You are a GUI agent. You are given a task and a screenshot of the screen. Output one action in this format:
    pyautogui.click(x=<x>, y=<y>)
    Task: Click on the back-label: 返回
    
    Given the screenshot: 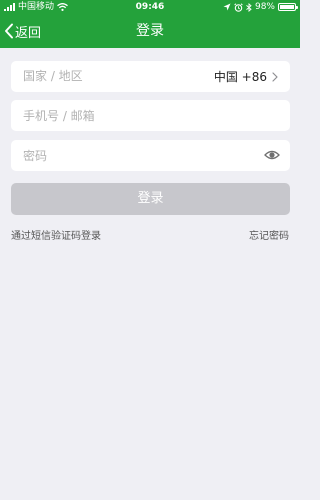 What is the action you would take?
    pyautogui.click(x=28, y=33)
    